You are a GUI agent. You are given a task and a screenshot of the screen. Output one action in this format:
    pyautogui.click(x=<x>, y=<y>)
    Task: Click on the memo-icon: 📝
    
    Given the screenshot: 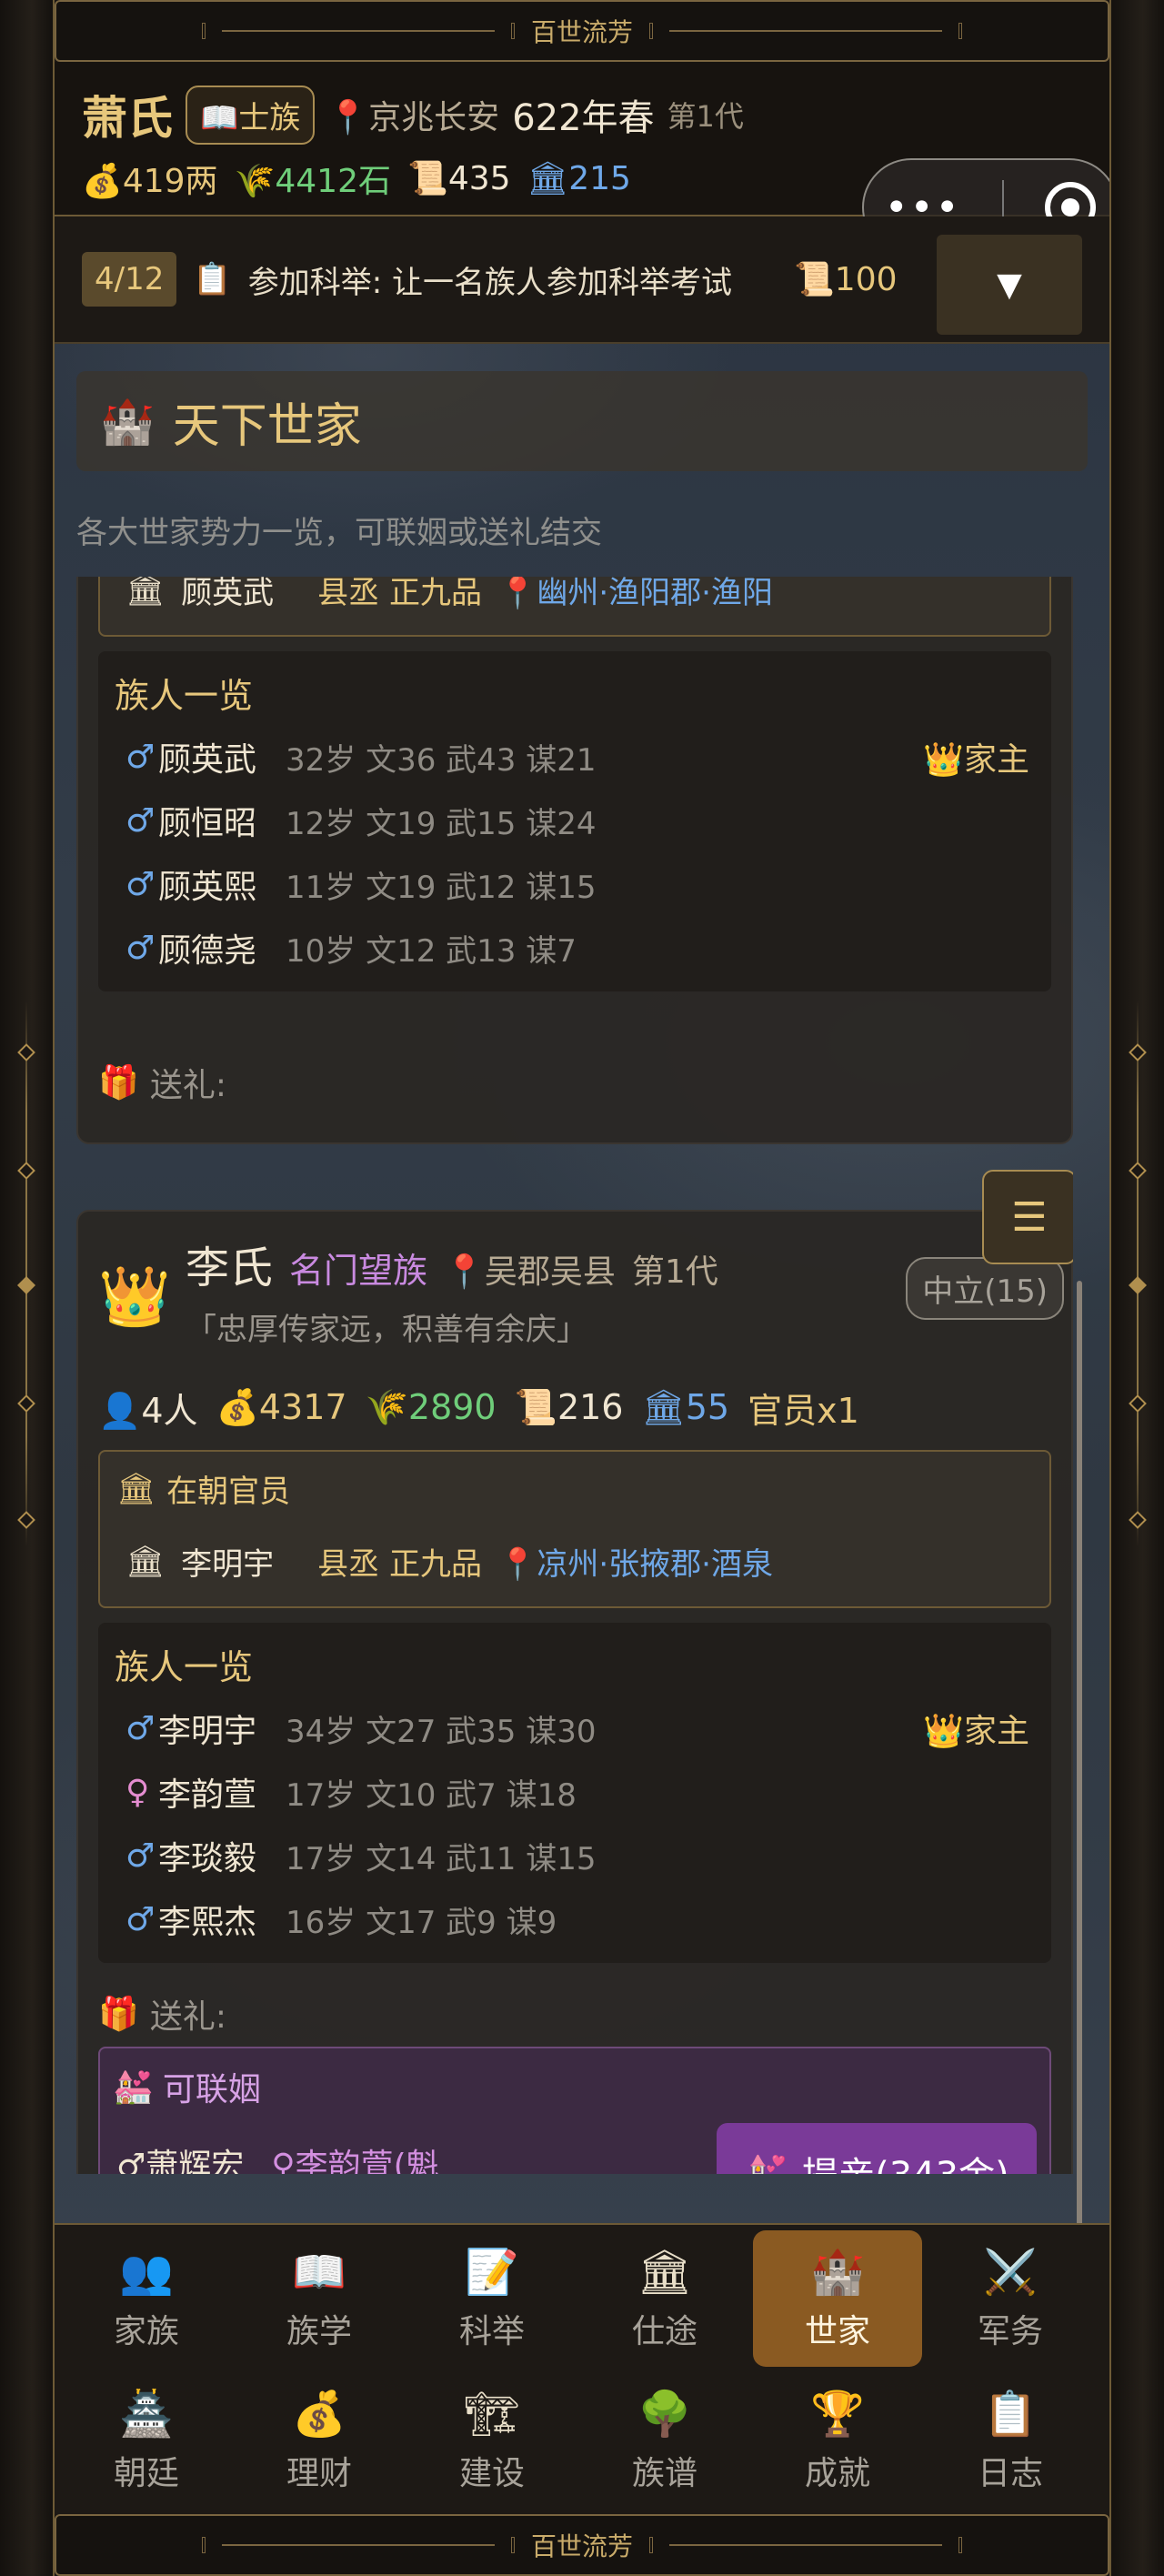 What is the action you would take?
    pyautogui.click(x=492, y=2272)
    